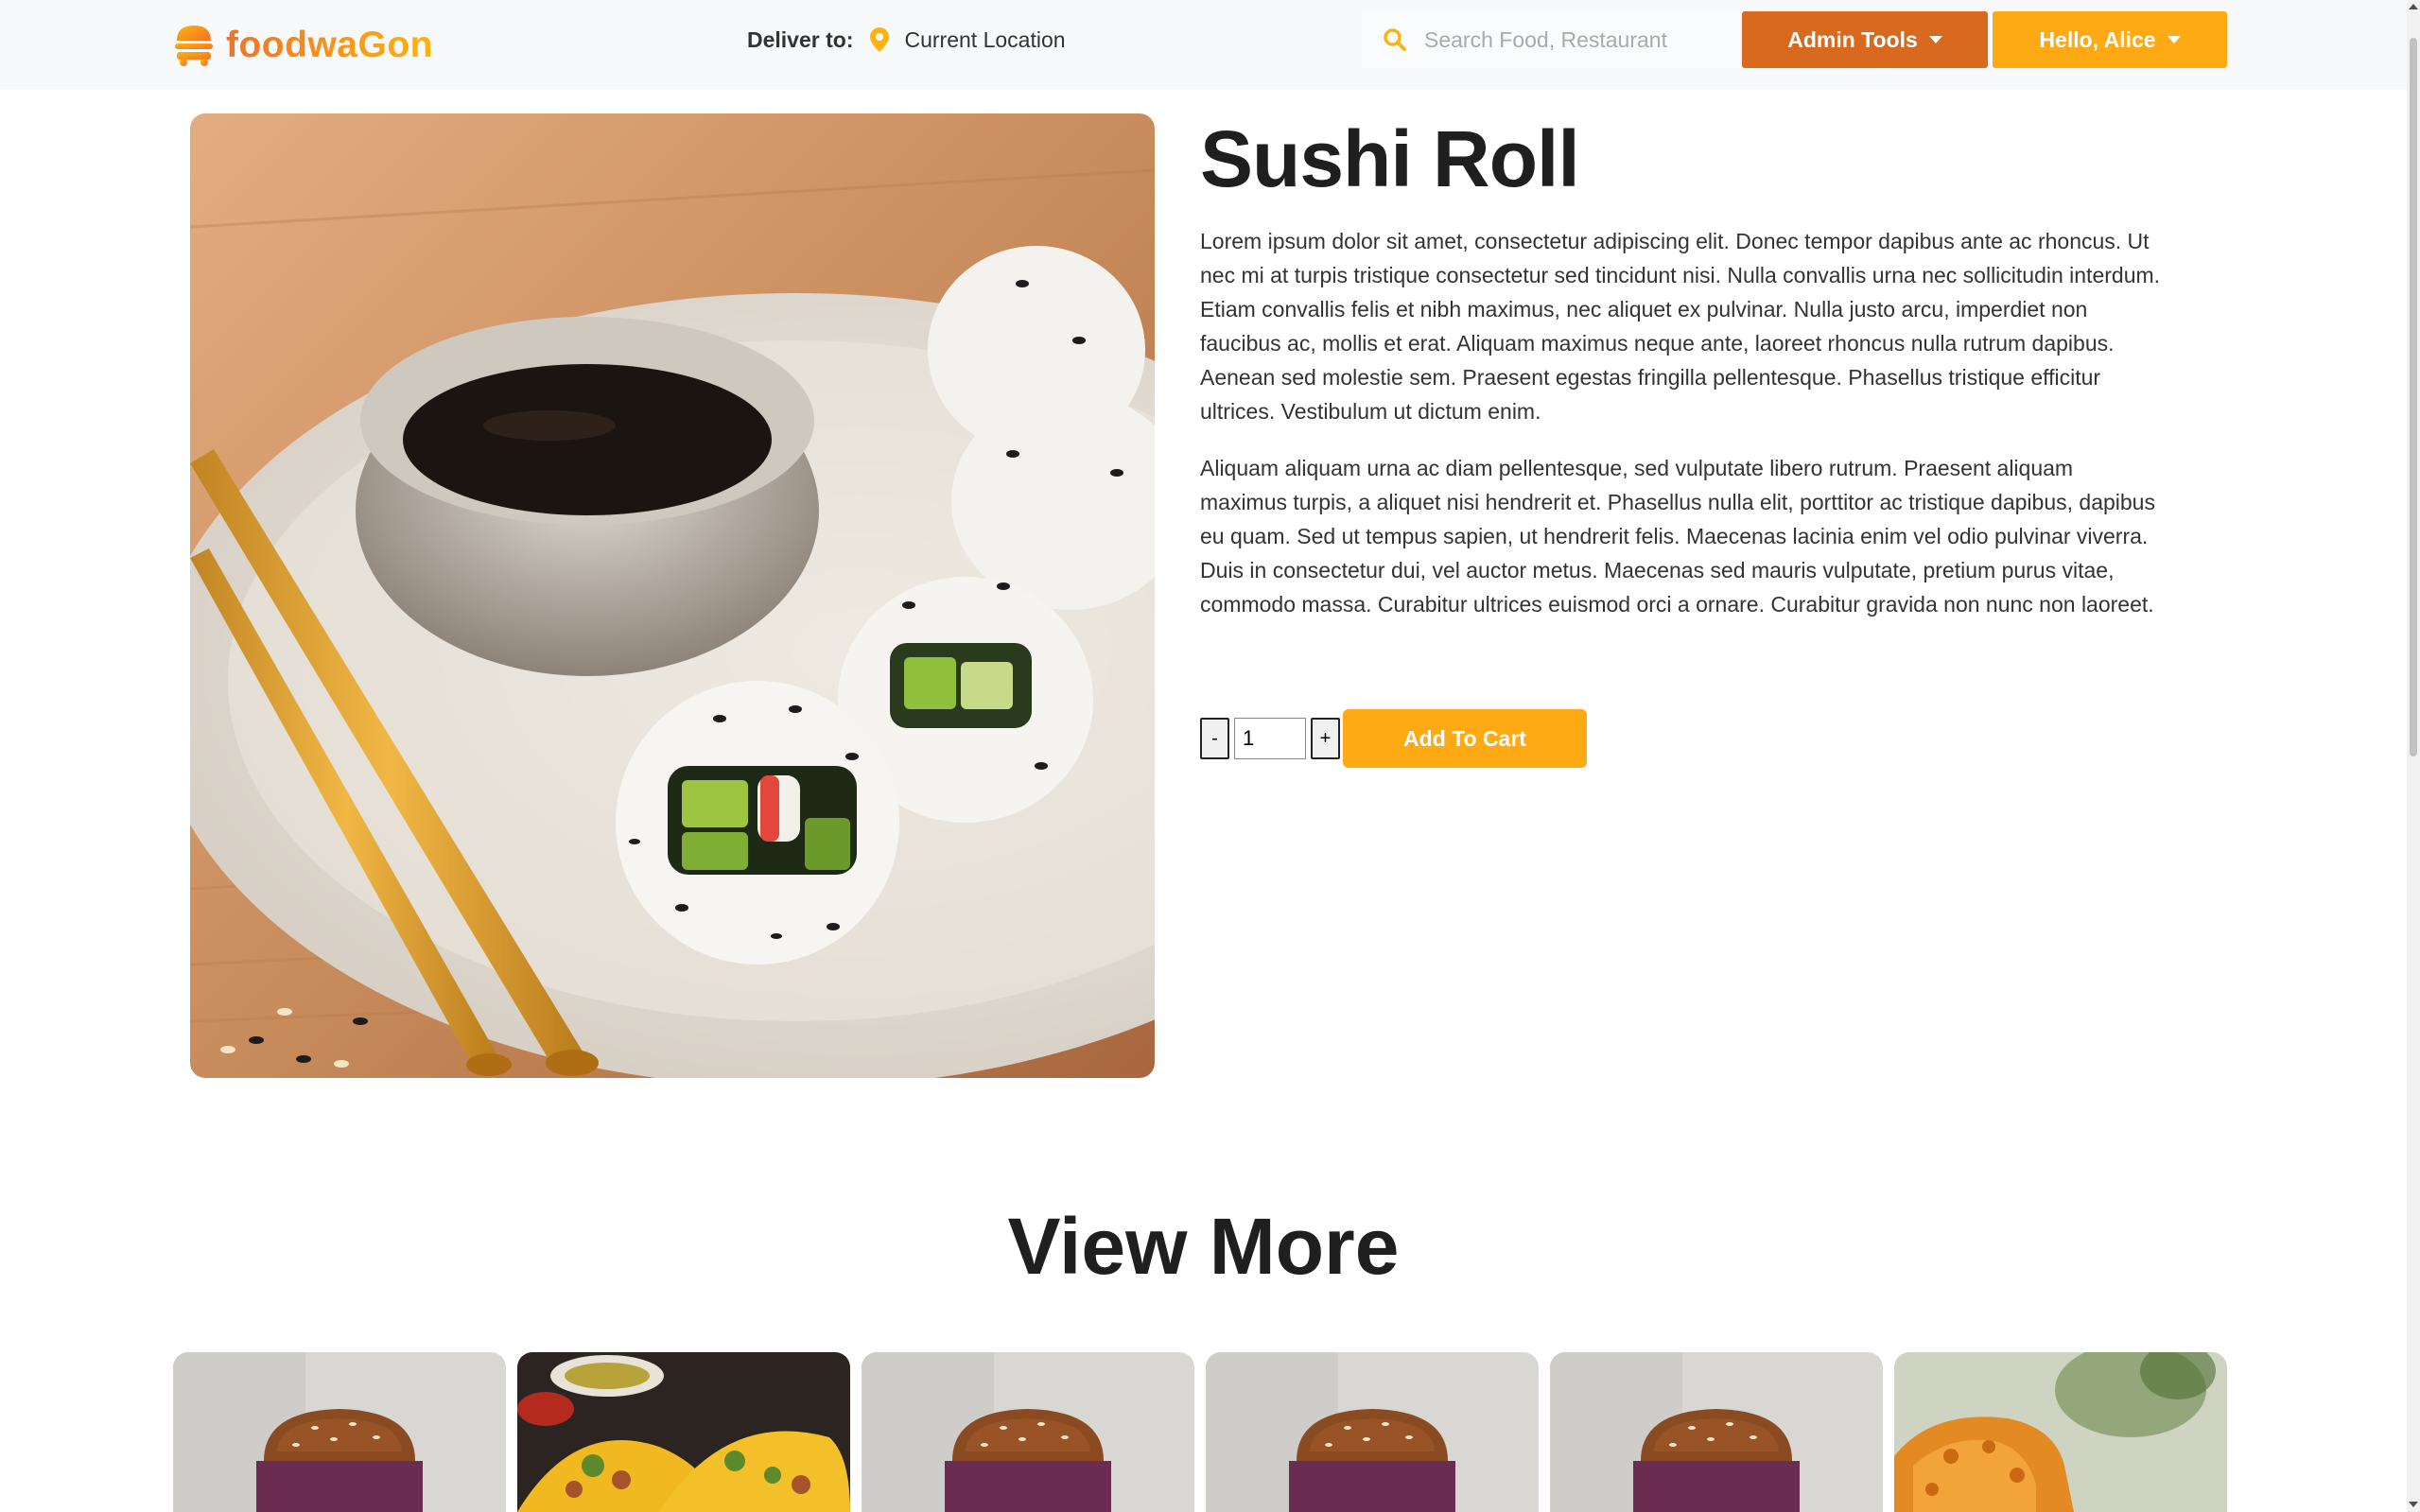 The width and height of the screenshot is (2420, 1512). What do you see at coordinates (800, 39) in the screenshot?
I see `deliver-label: Deliver to:` at bounding box center [800, 39].